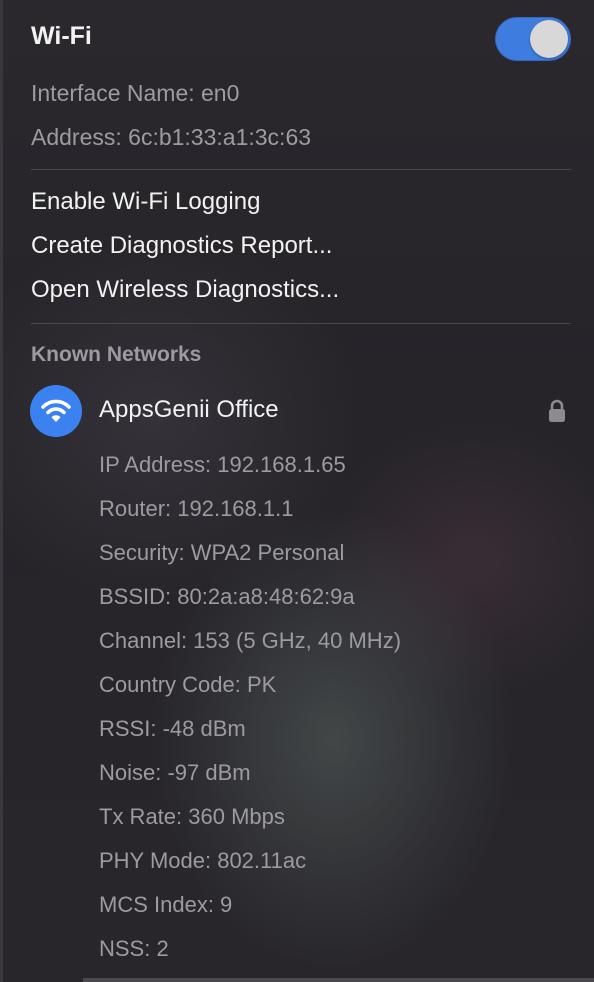 This screenshot has width=594, height=982. Describe the element at coordinates (175, 772) in the screenshot. I see `detail-noise: Noise: -97 dBm` at that location.